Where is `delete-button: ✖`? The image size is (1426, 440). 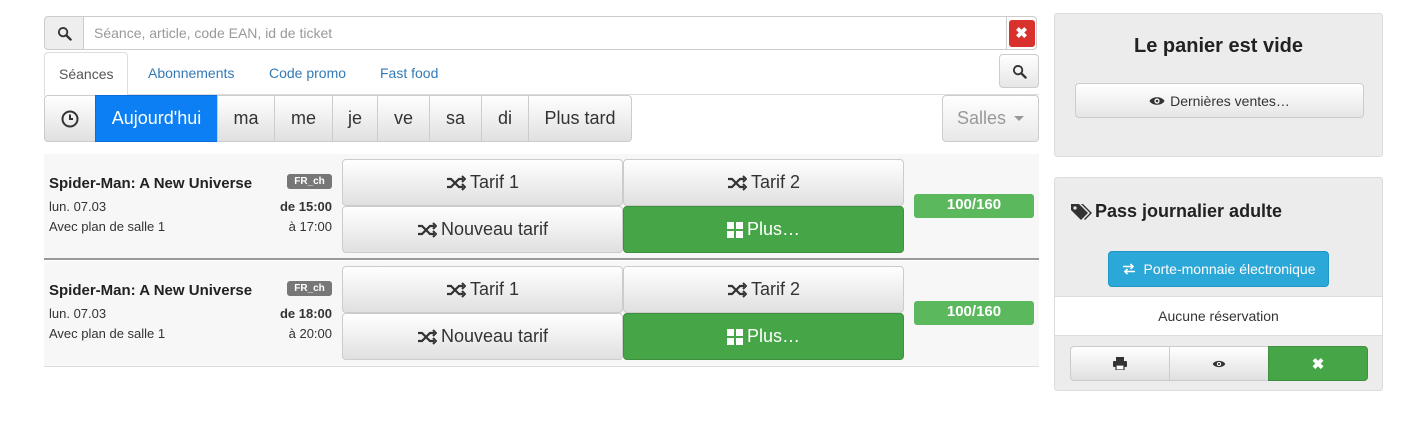 delete-button: ✖ is located at coordinates (1318, 363).